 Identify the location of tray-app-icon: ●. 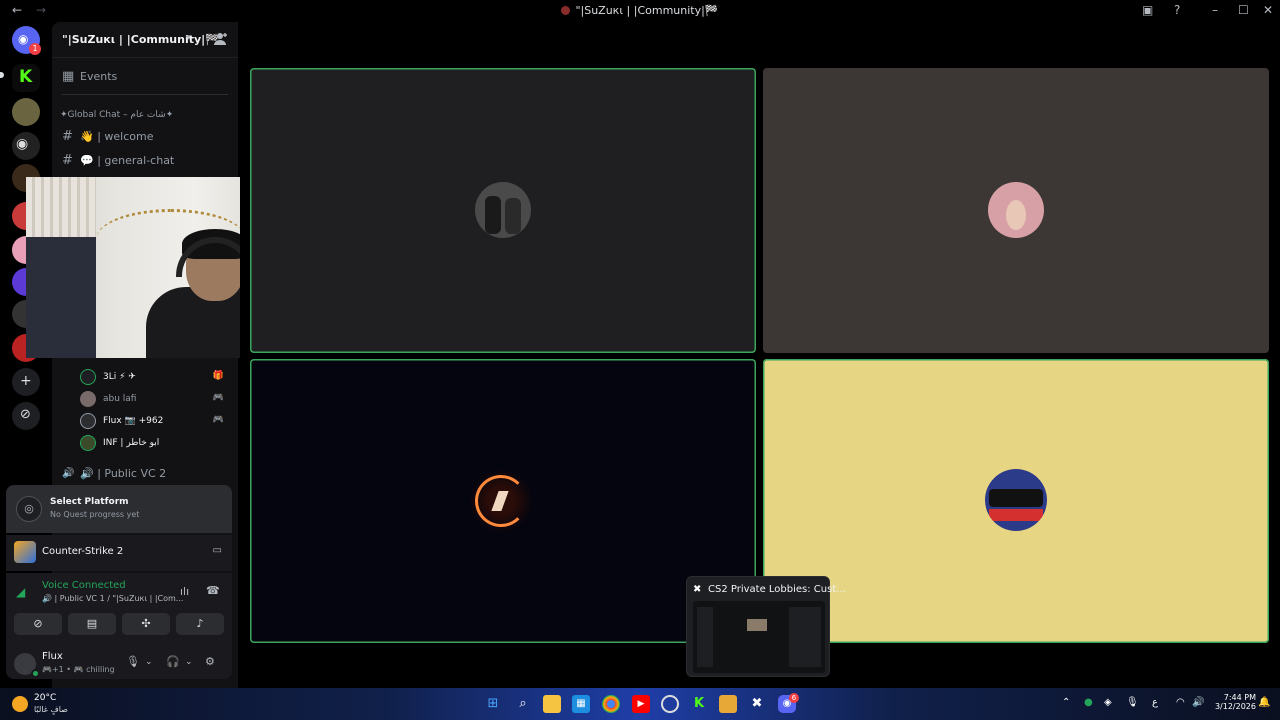
(1088, 702).